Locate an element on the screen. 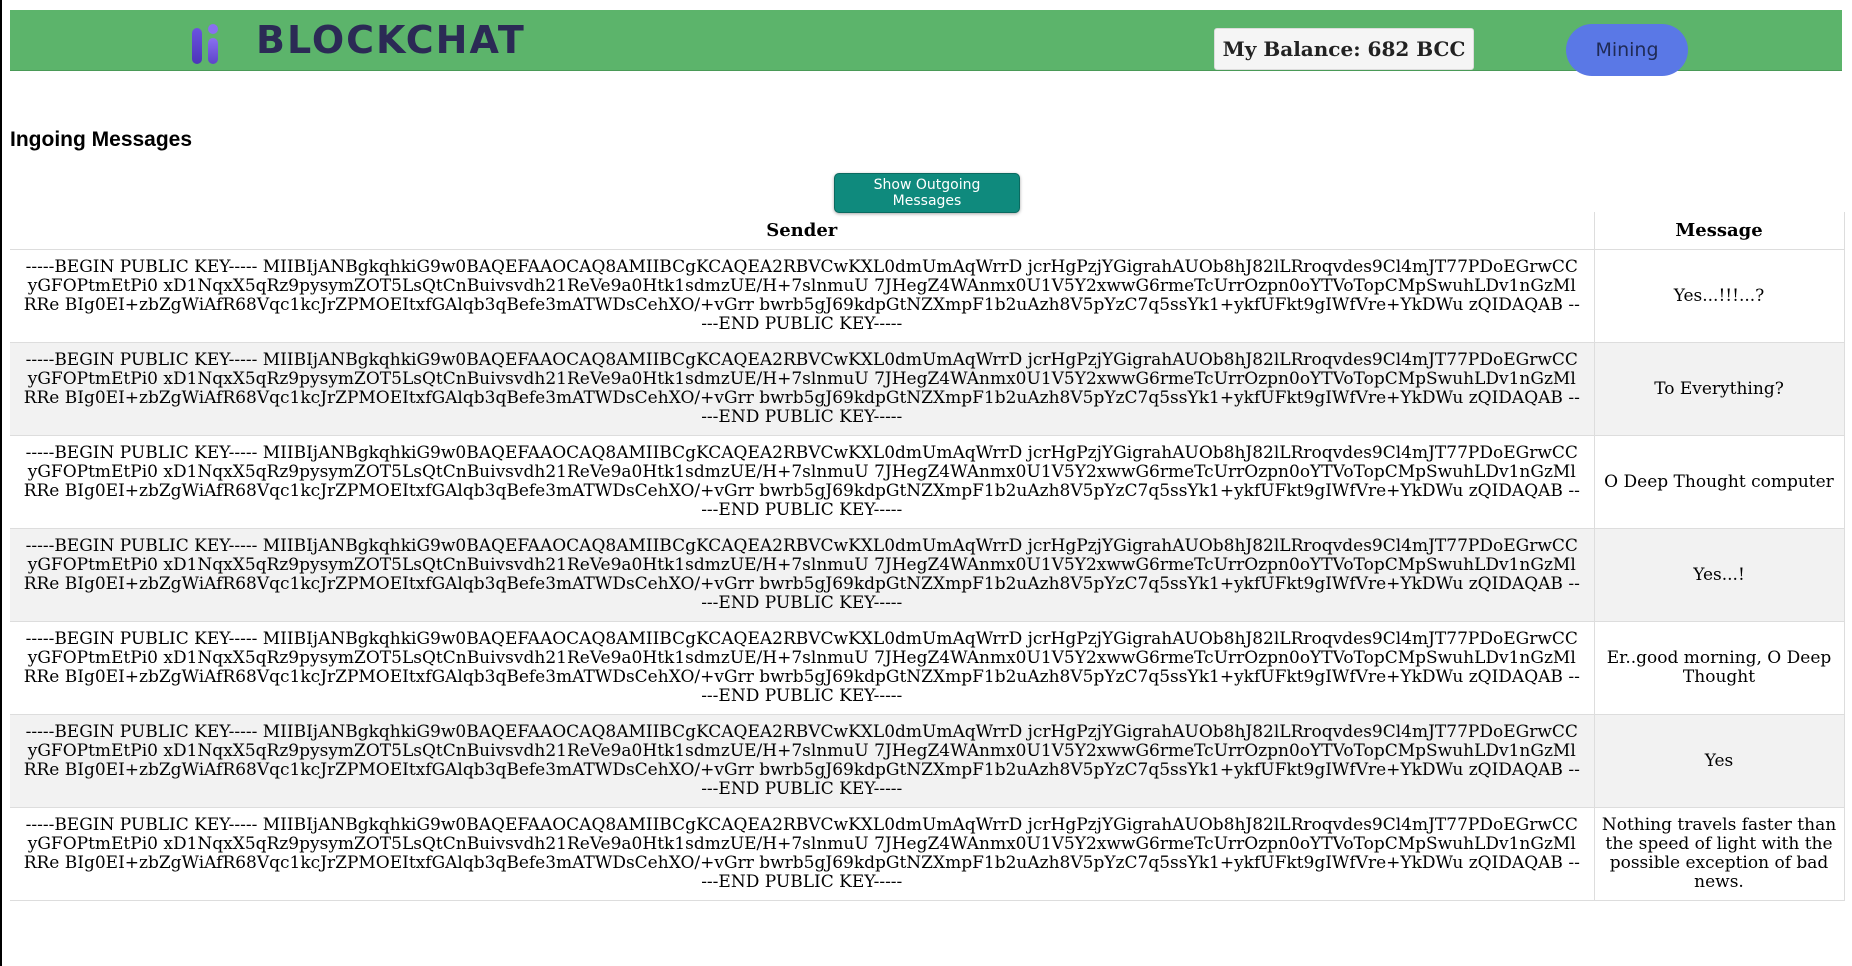 The height and width of the screenshot is (966, 1852). column-header-message: Message is located at coordinates (1719, 231).